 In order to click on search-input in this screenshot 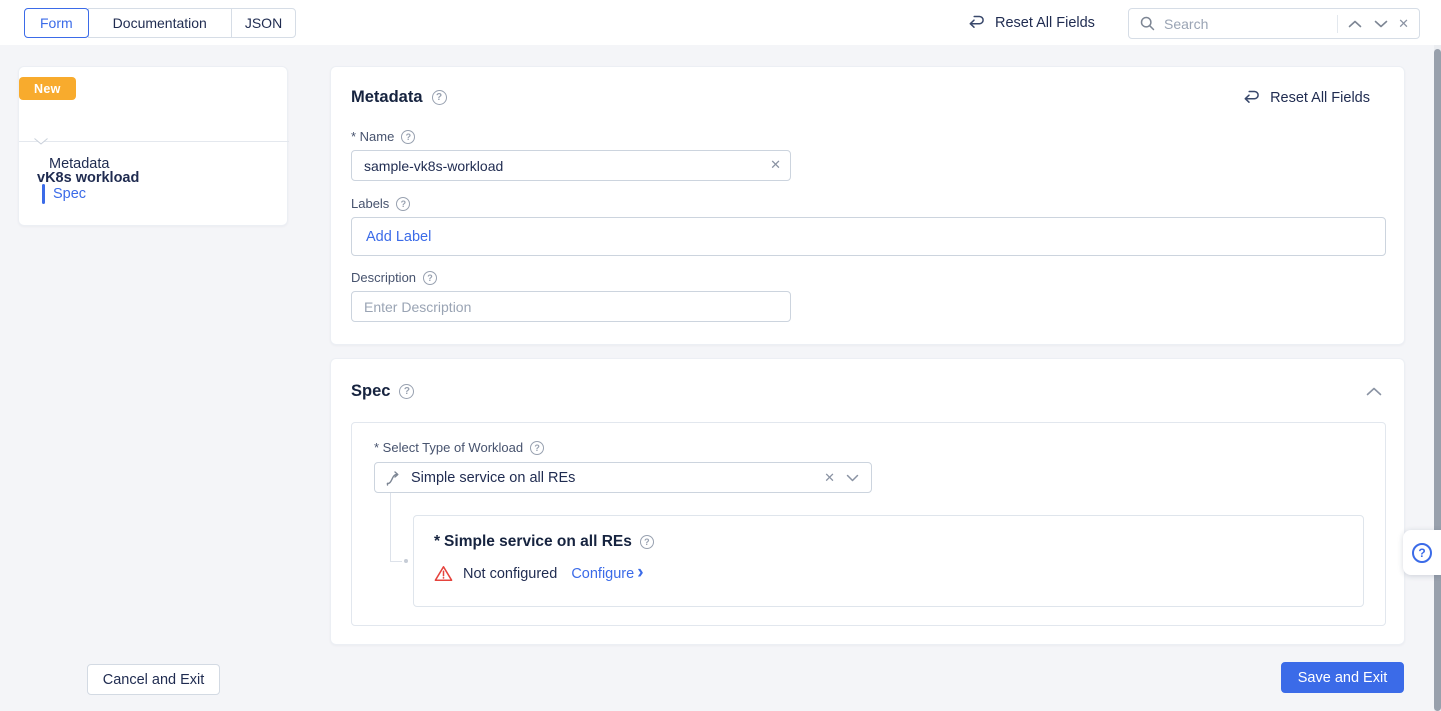, I will do `click(1247, 23)`.